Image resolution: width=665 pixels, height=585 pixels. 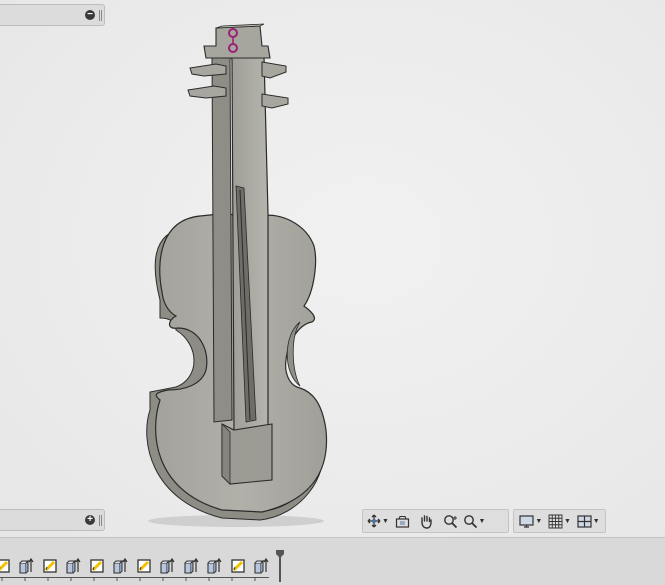 I want to click on timeline-track, so click(x=137, y=566).